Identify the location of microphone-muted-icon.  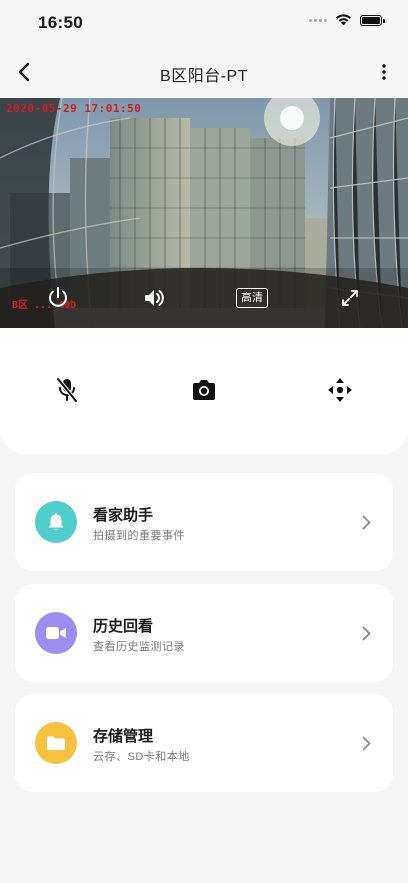
(67, 390).